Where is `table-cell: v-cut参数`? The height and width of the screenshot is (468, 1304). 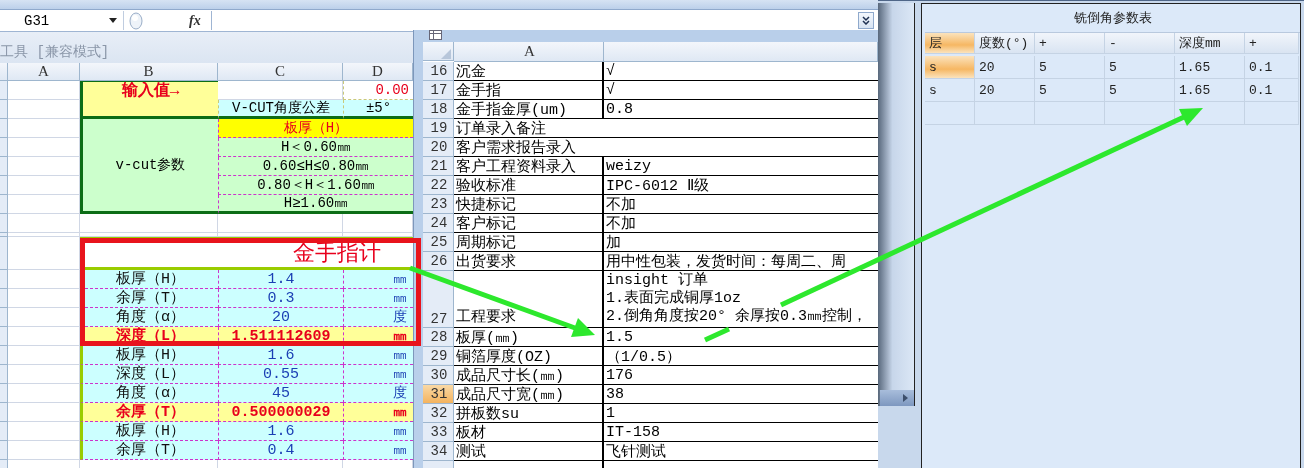 table-cell: v-cut参数 is located at coordinates (149, 166).